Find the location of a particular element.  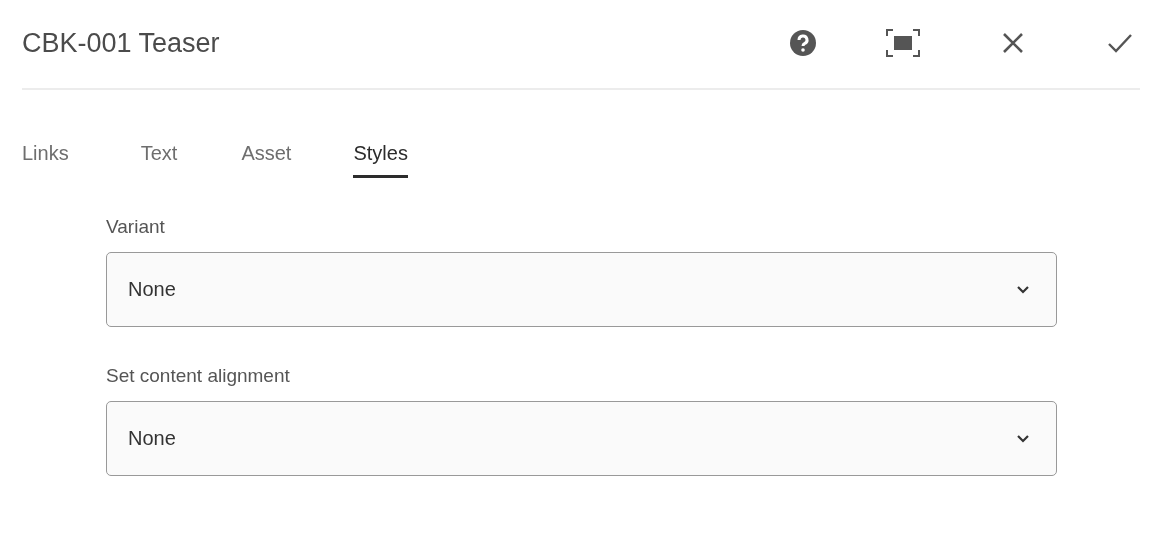

tab: Text is located at coordinates (159, 160).